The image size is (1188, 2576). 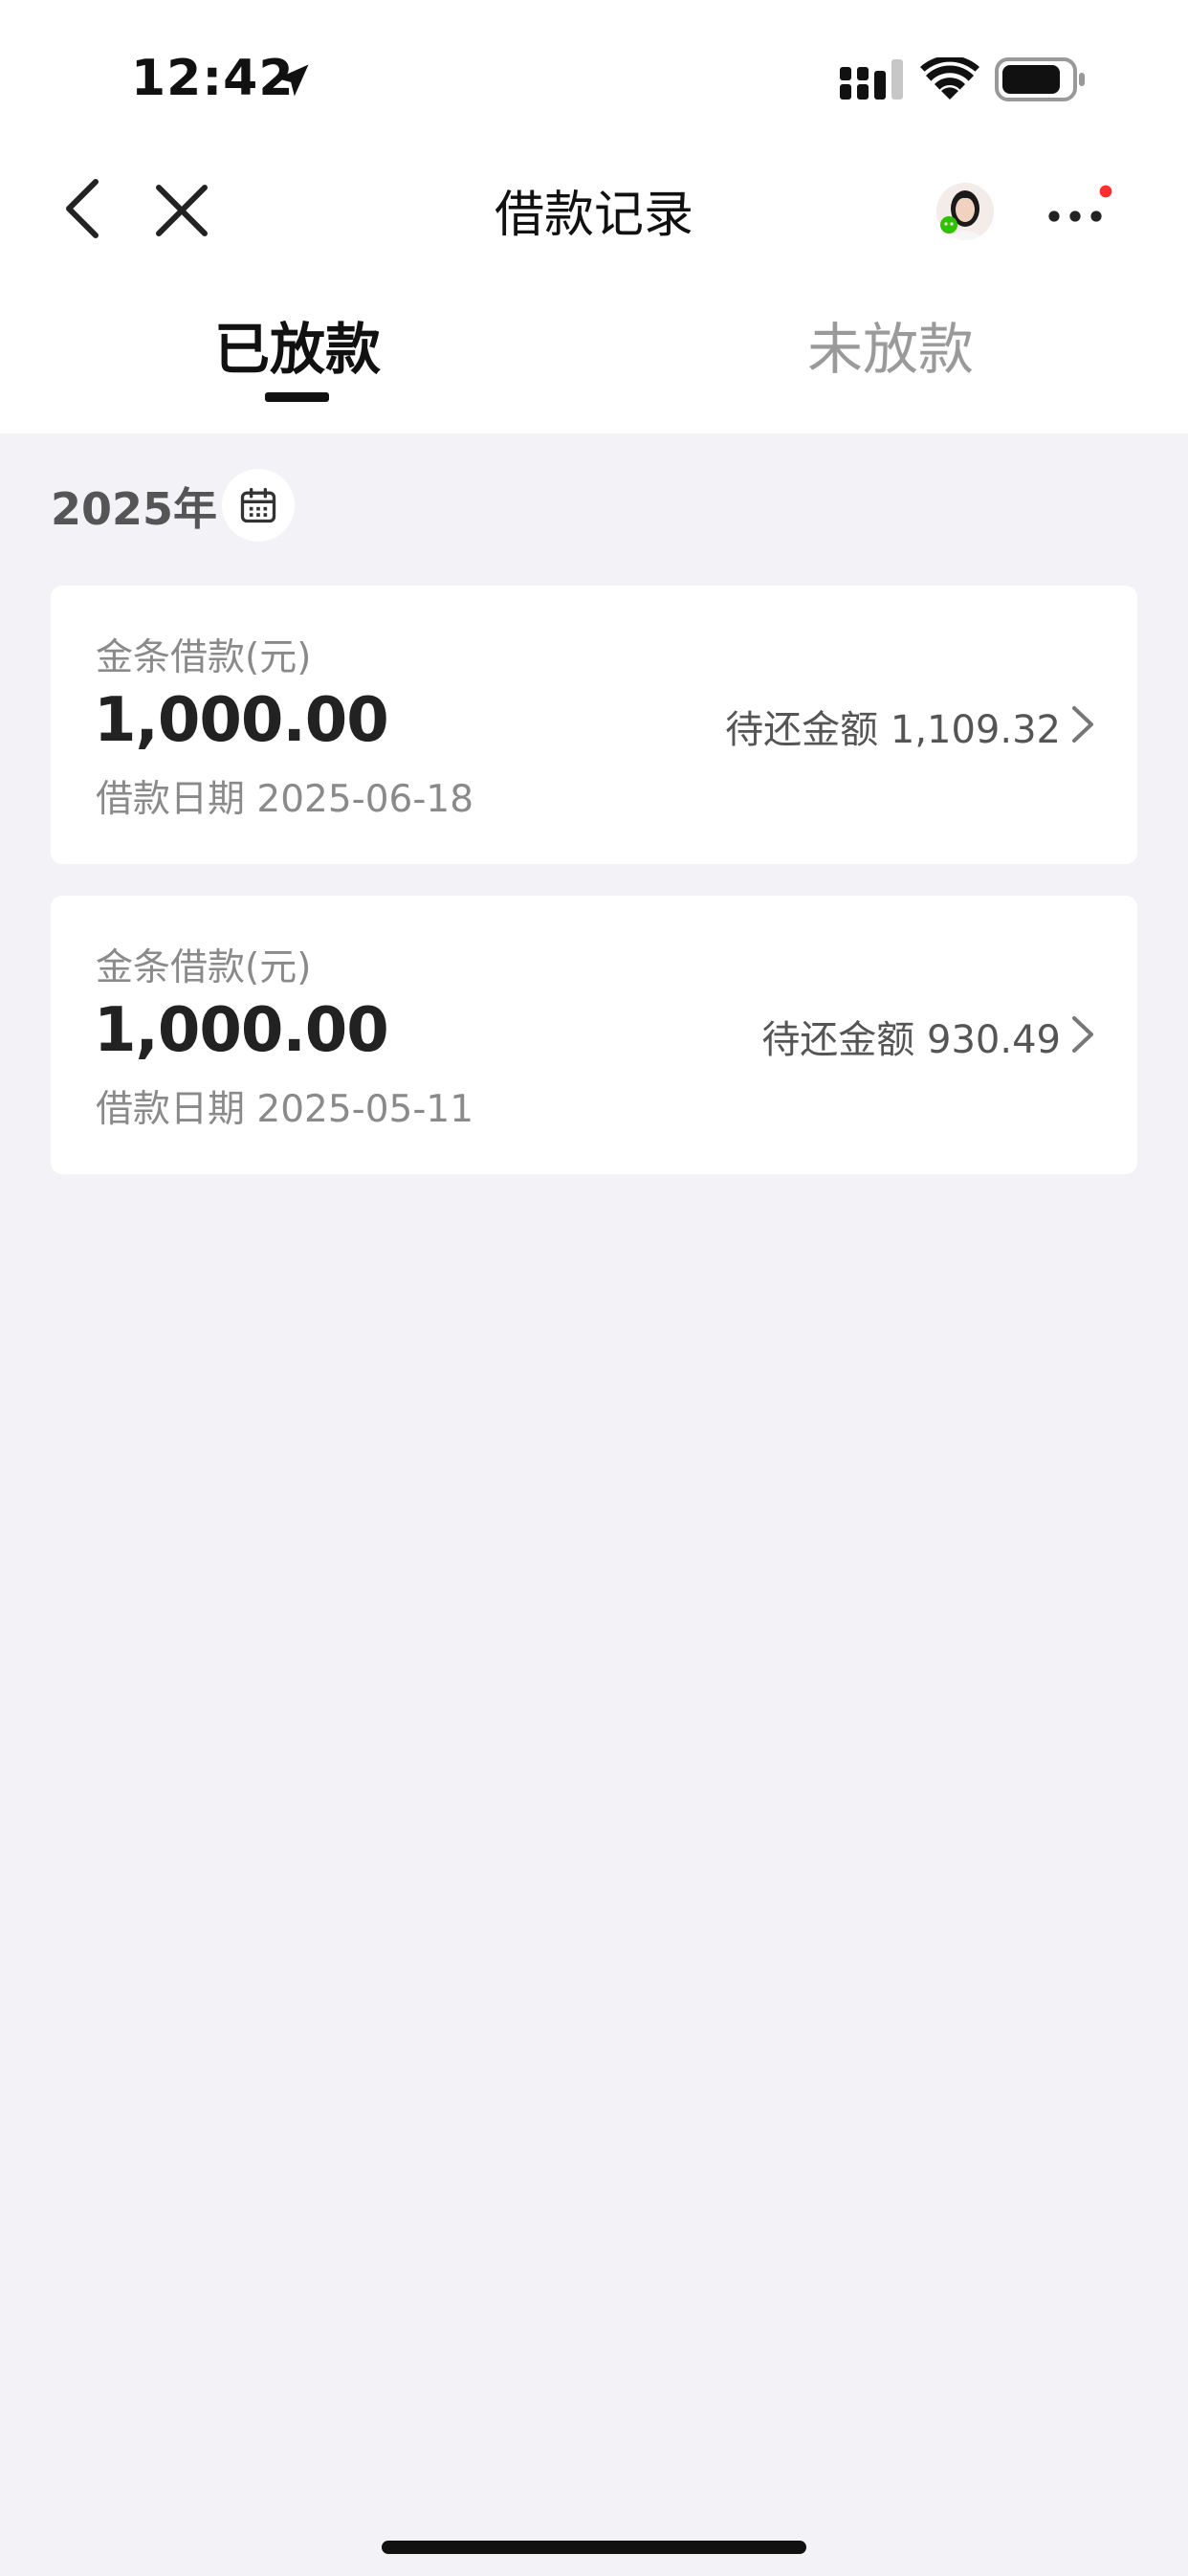 I want to click on page-title: 借款记录, so click(x=593, y=215).